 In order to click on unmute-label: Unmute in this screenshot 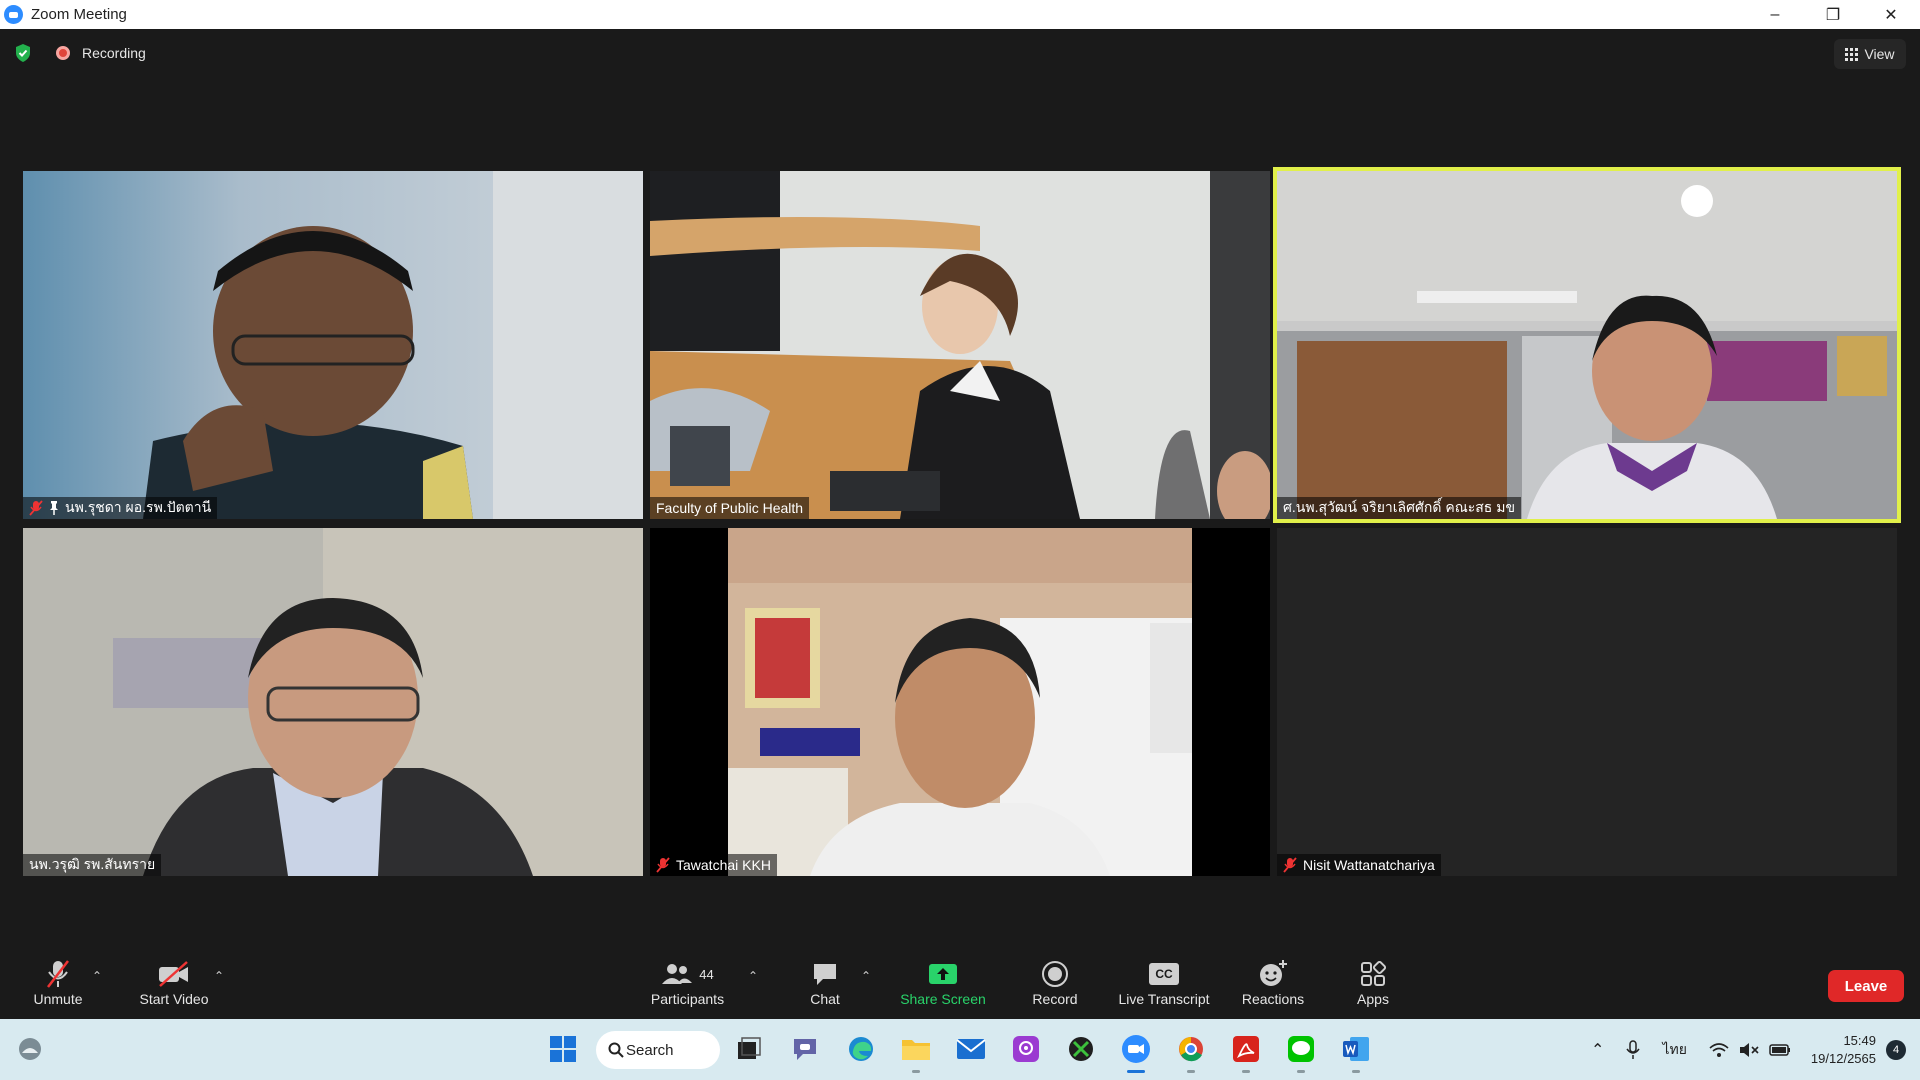, I will do `click(58, 999)`.